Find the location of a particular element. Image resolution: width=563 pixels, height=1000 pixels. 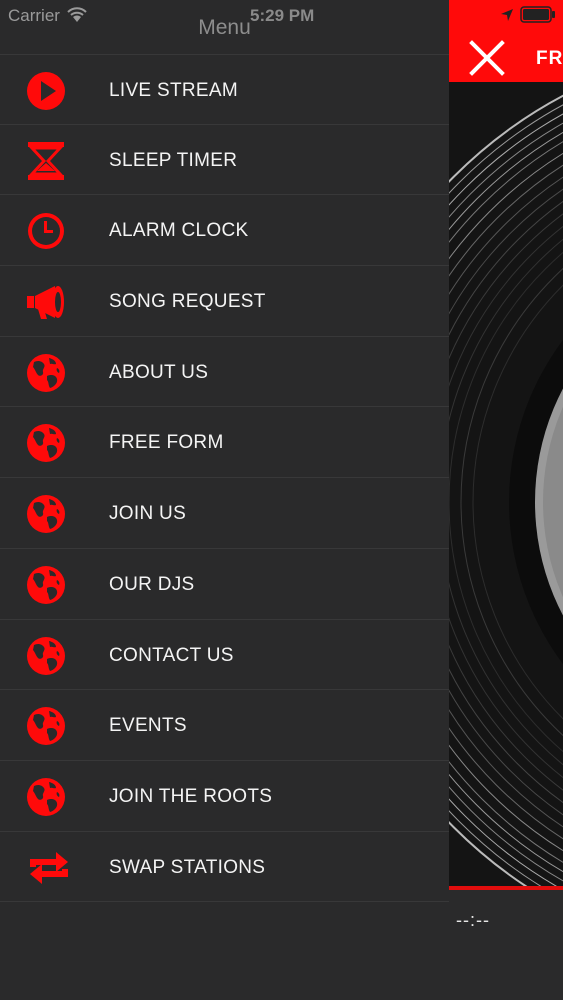

menu-item-live-stream: LIVE STREAM is located at coordinates (224, 89).